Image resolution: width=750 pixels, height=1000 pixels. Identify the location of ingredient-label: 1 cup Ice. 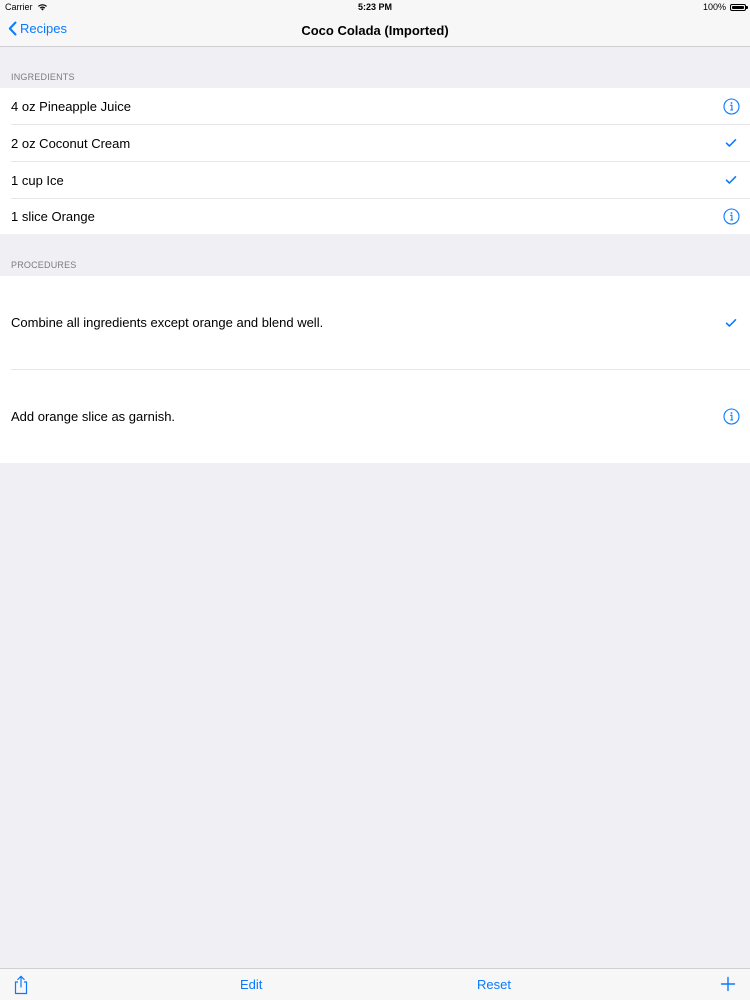
(37, 180).